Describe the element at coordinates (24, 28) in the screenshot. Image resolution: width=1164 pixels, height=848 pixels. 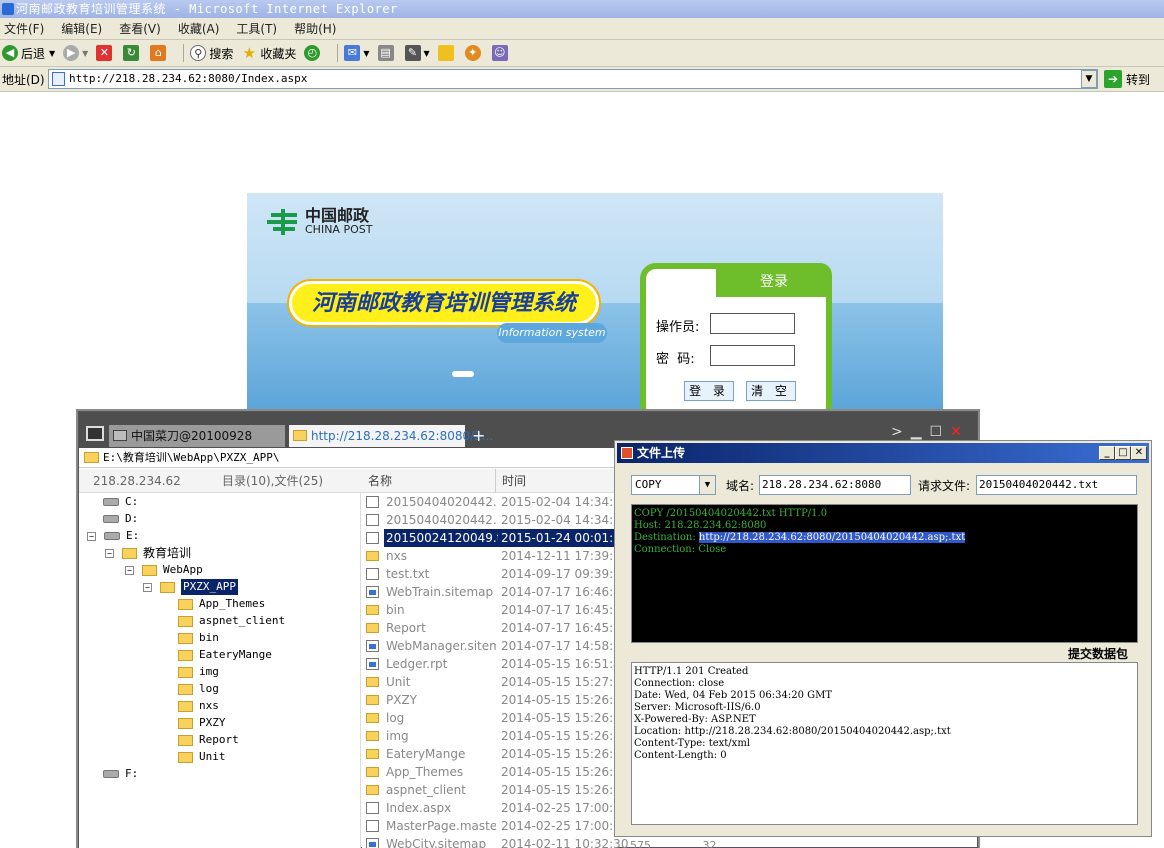
I see `menu-file: 文件(F)` at that location.